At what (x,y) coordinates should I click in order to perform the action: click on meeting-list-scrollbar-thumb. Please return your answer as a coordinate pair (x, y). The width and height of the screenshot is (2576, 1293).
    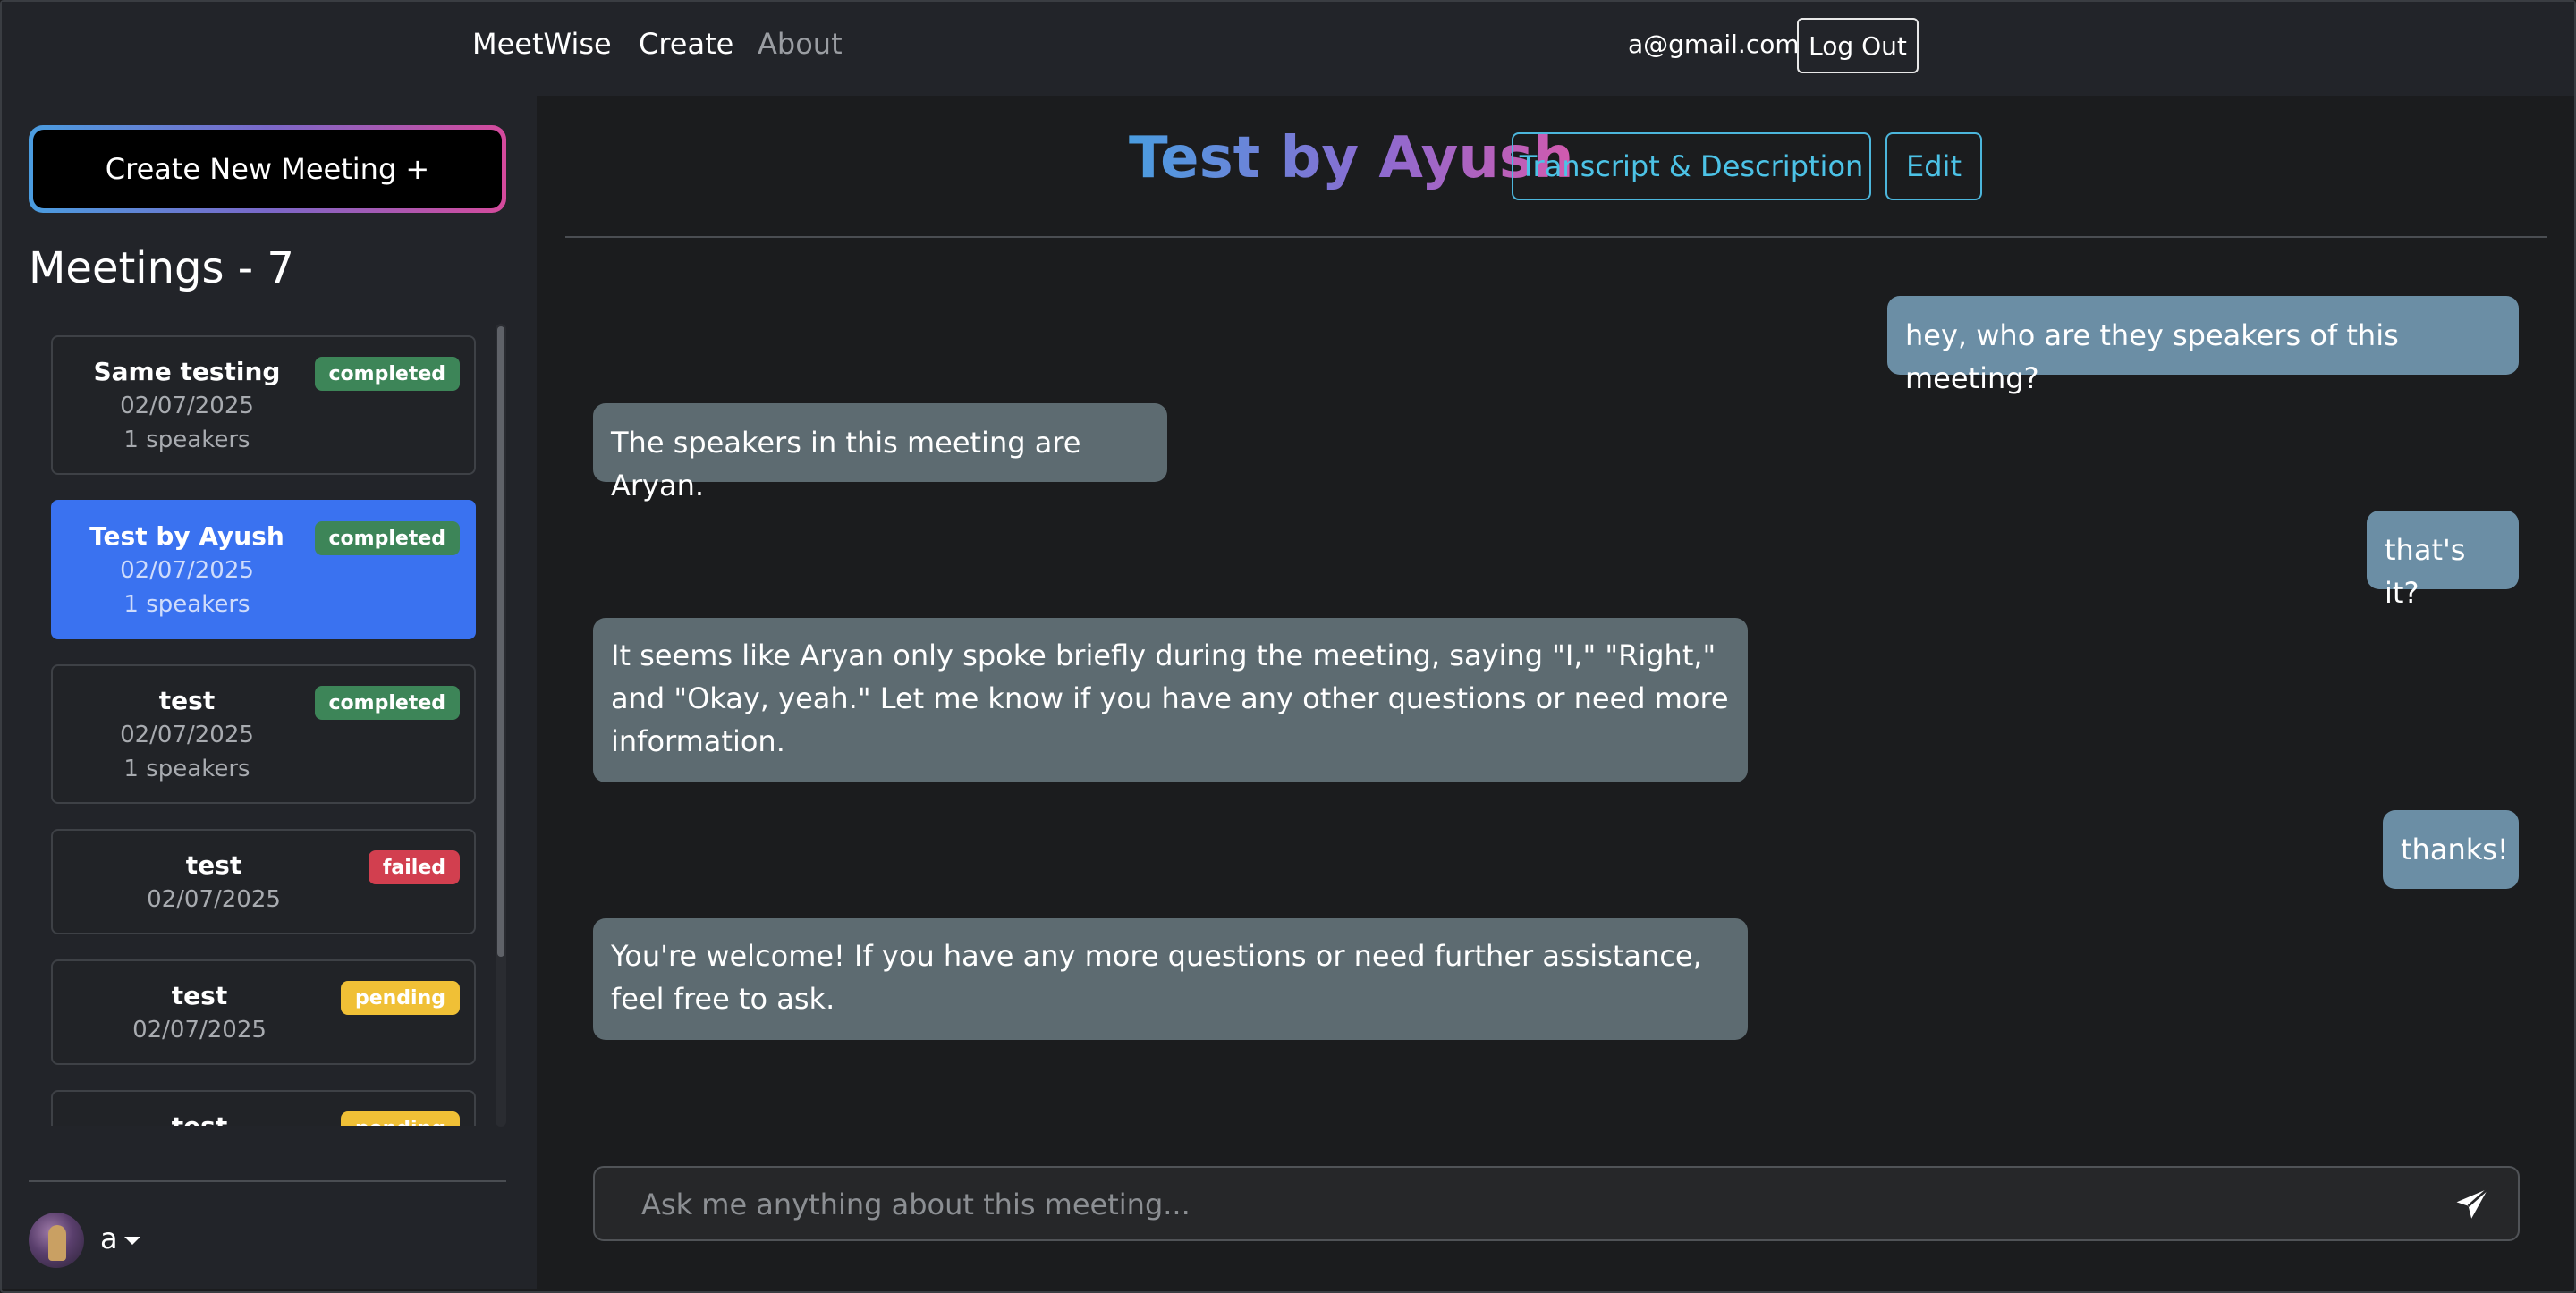
    Looking at the image, I should click on (500, 642).